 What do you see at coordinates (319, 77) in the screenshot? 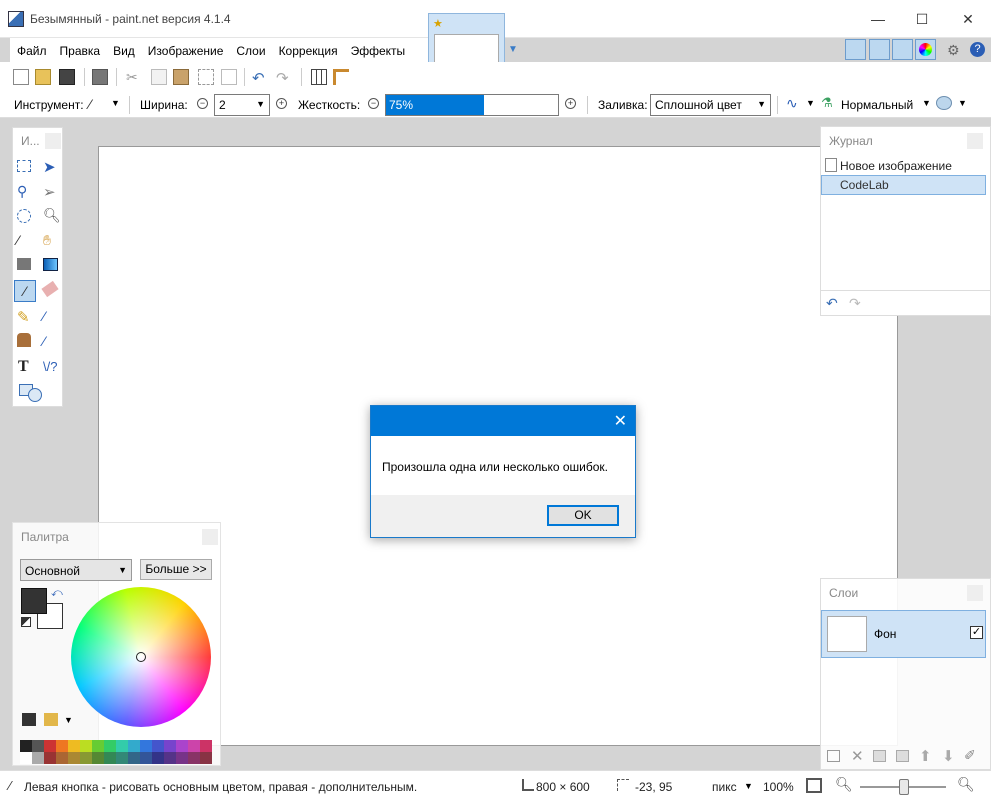
I see `grid-icon` at bounding box center [319, 77].